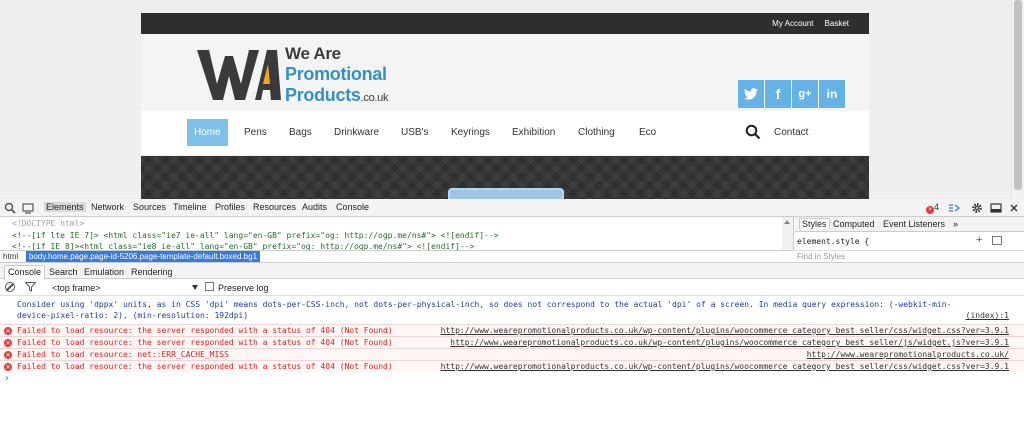 This screenshot has height=445, width=1024. I want to click on tab-profiles: Profiles, so click(230, 207).